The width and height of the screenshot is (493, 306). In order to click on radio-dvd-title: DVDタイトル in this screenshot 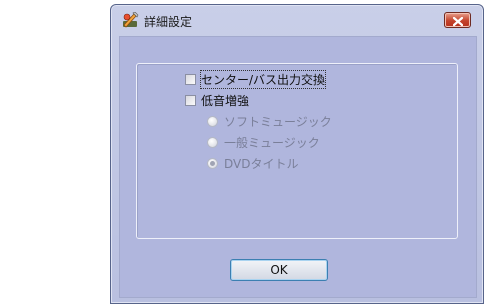, I will do `click(252, 163)`.